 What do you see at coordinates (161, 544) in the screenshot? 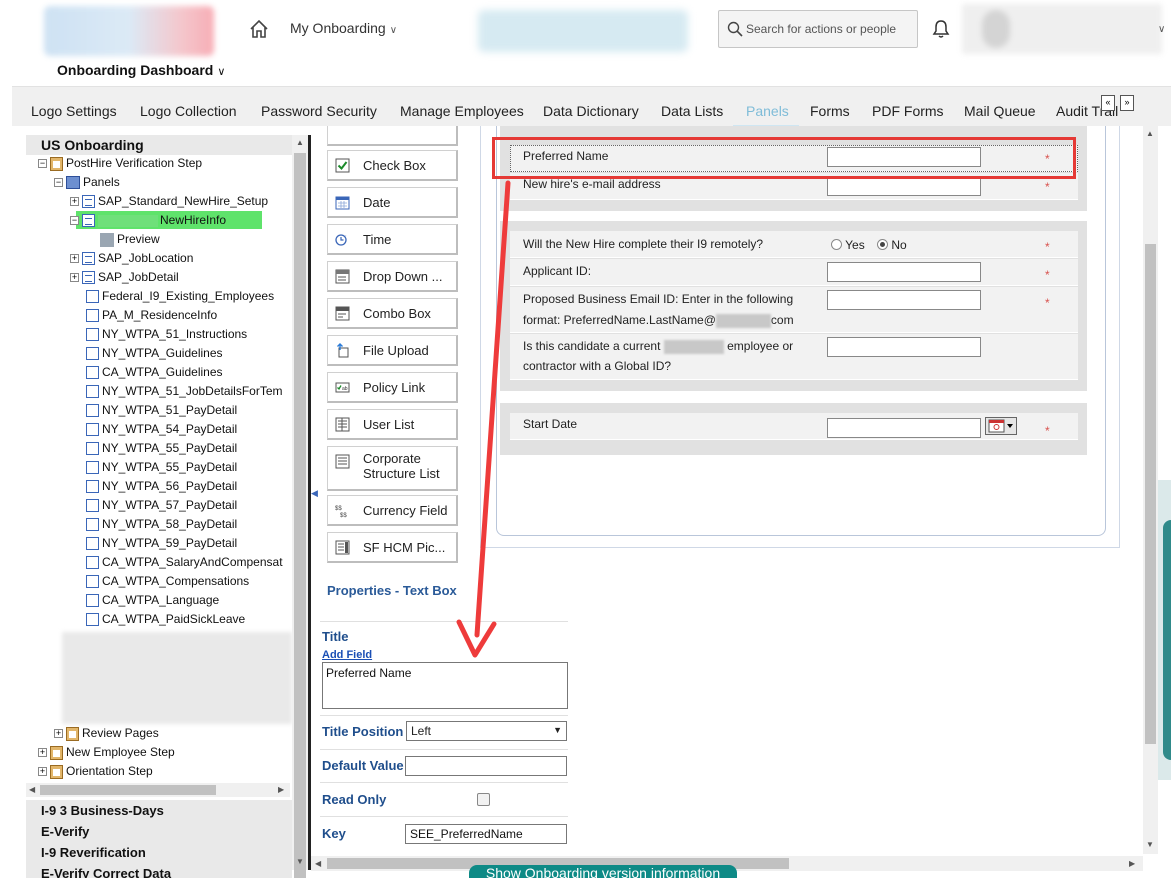
I see `tree-node-panel: NY_WTPA_59_PayDetail` at bounding box center [161, 544].